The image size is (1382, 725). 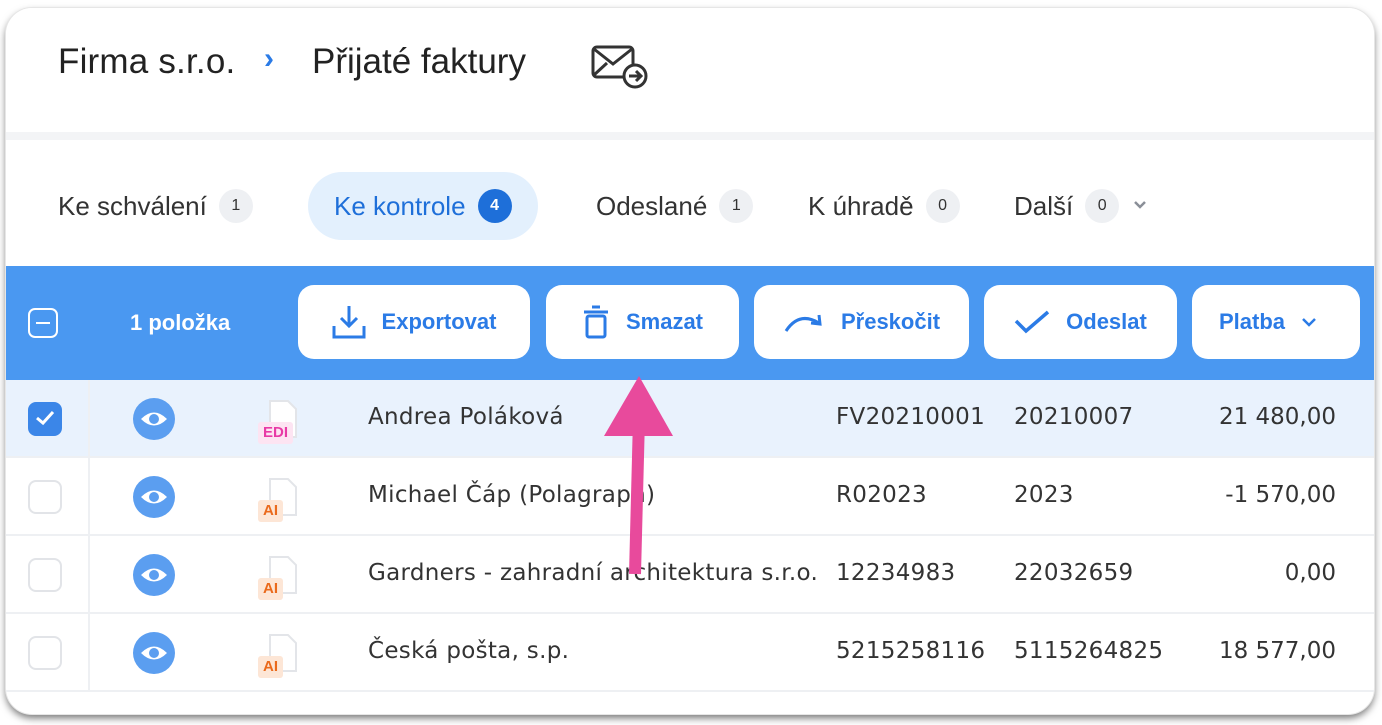 What do you see at coordinates (400, 205) in the screenshot?
I see `tab-label: Ke kontrole` at bounding box center [400, 205].